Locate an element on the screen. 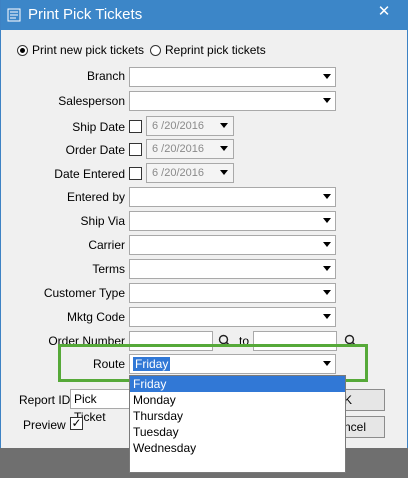 Image resolution: width=408 pixels, height=478 pixels. check-icon: ✓ is located at coordinates (76, 423).